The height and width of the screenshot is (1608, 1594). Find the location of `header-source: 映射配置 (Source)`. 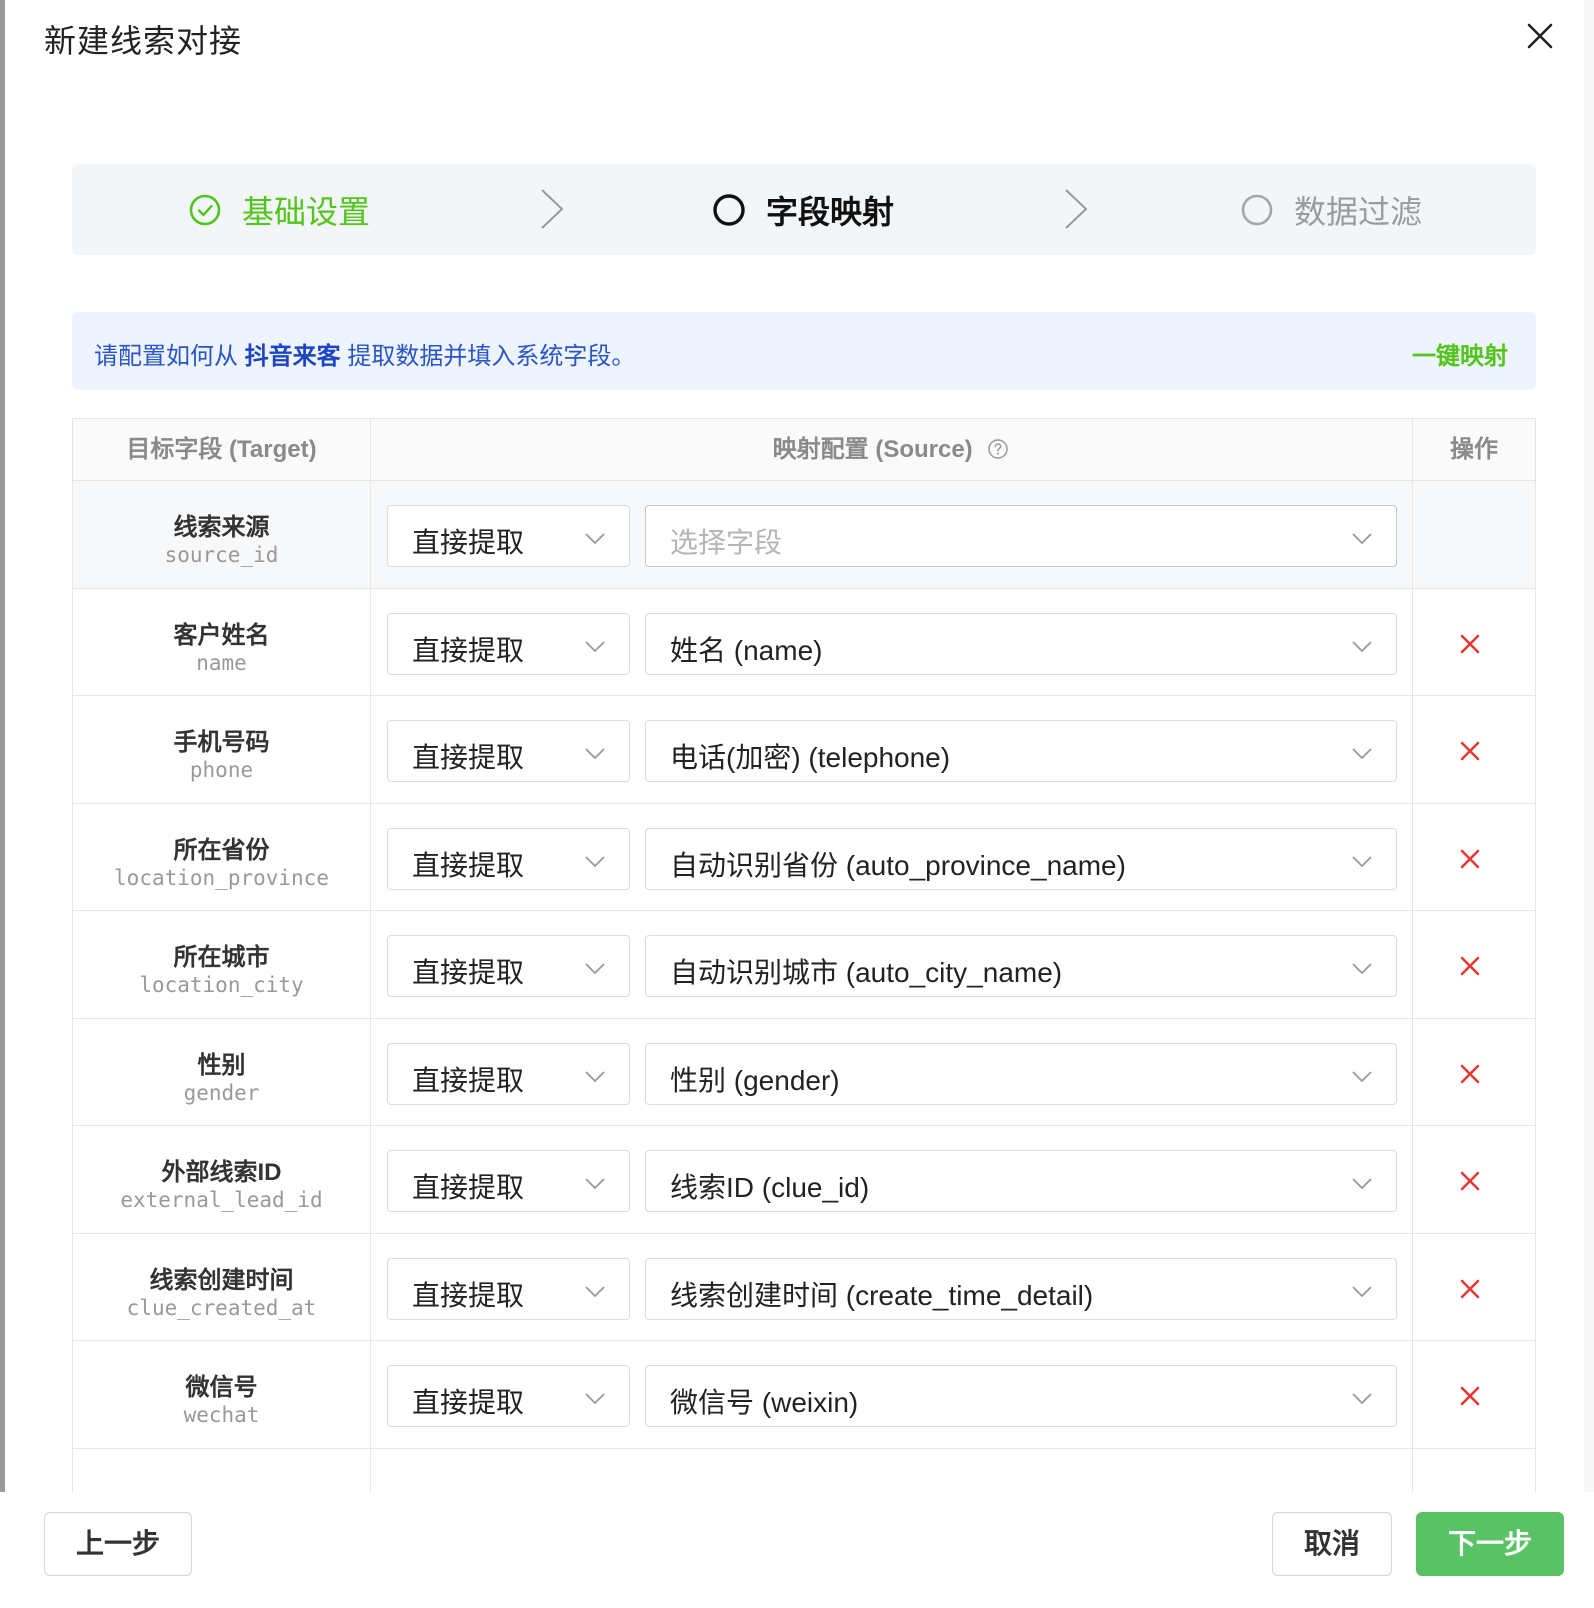

header-source: 映射配置 (Source) is located at coordinates (891, 450).